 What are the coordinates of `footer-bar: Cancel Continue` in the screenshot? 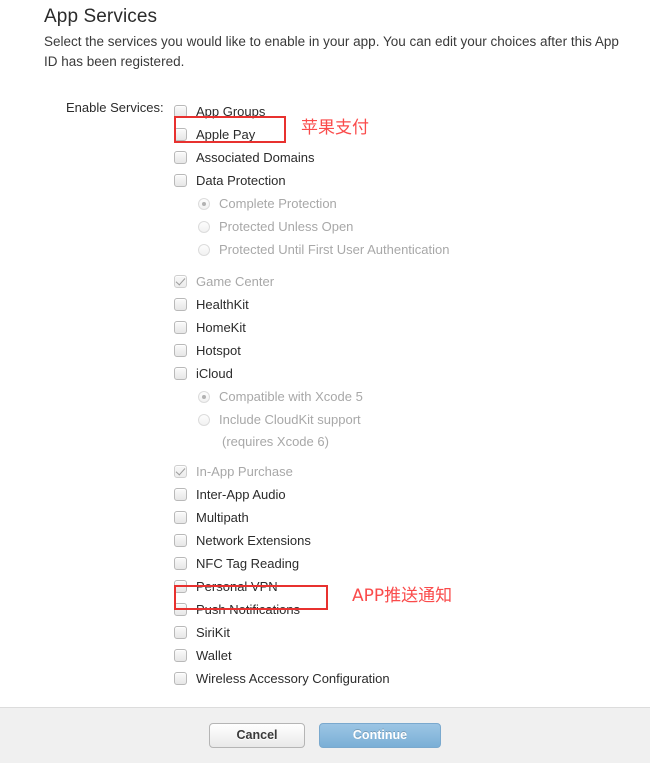 It's located at (325, 735).